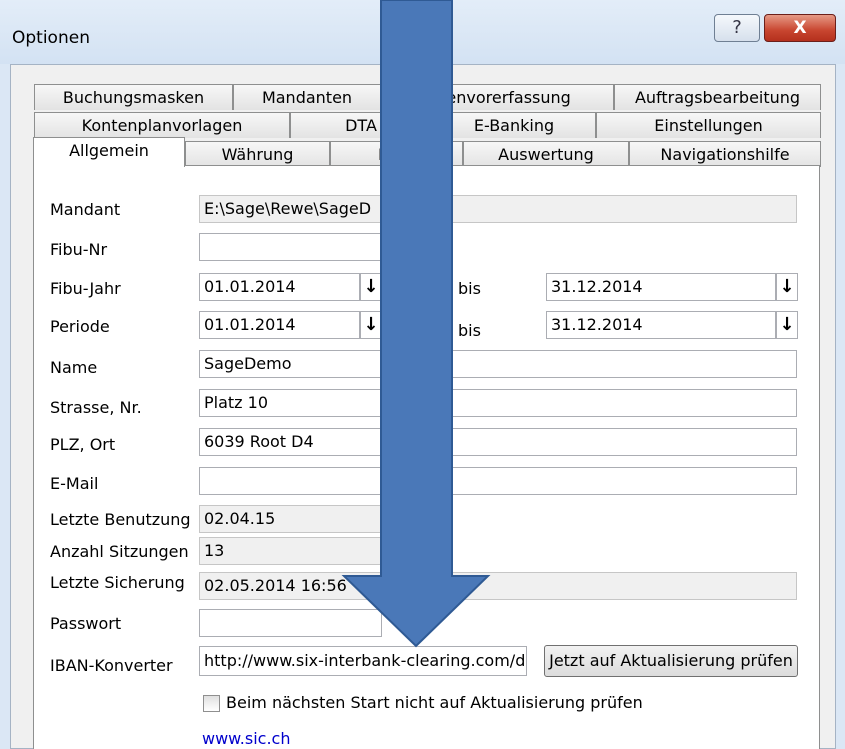 Image resolution: width=845 pixels, height=749 pixels. I want to click on no-update-check-checkbox, so click(211, 703).